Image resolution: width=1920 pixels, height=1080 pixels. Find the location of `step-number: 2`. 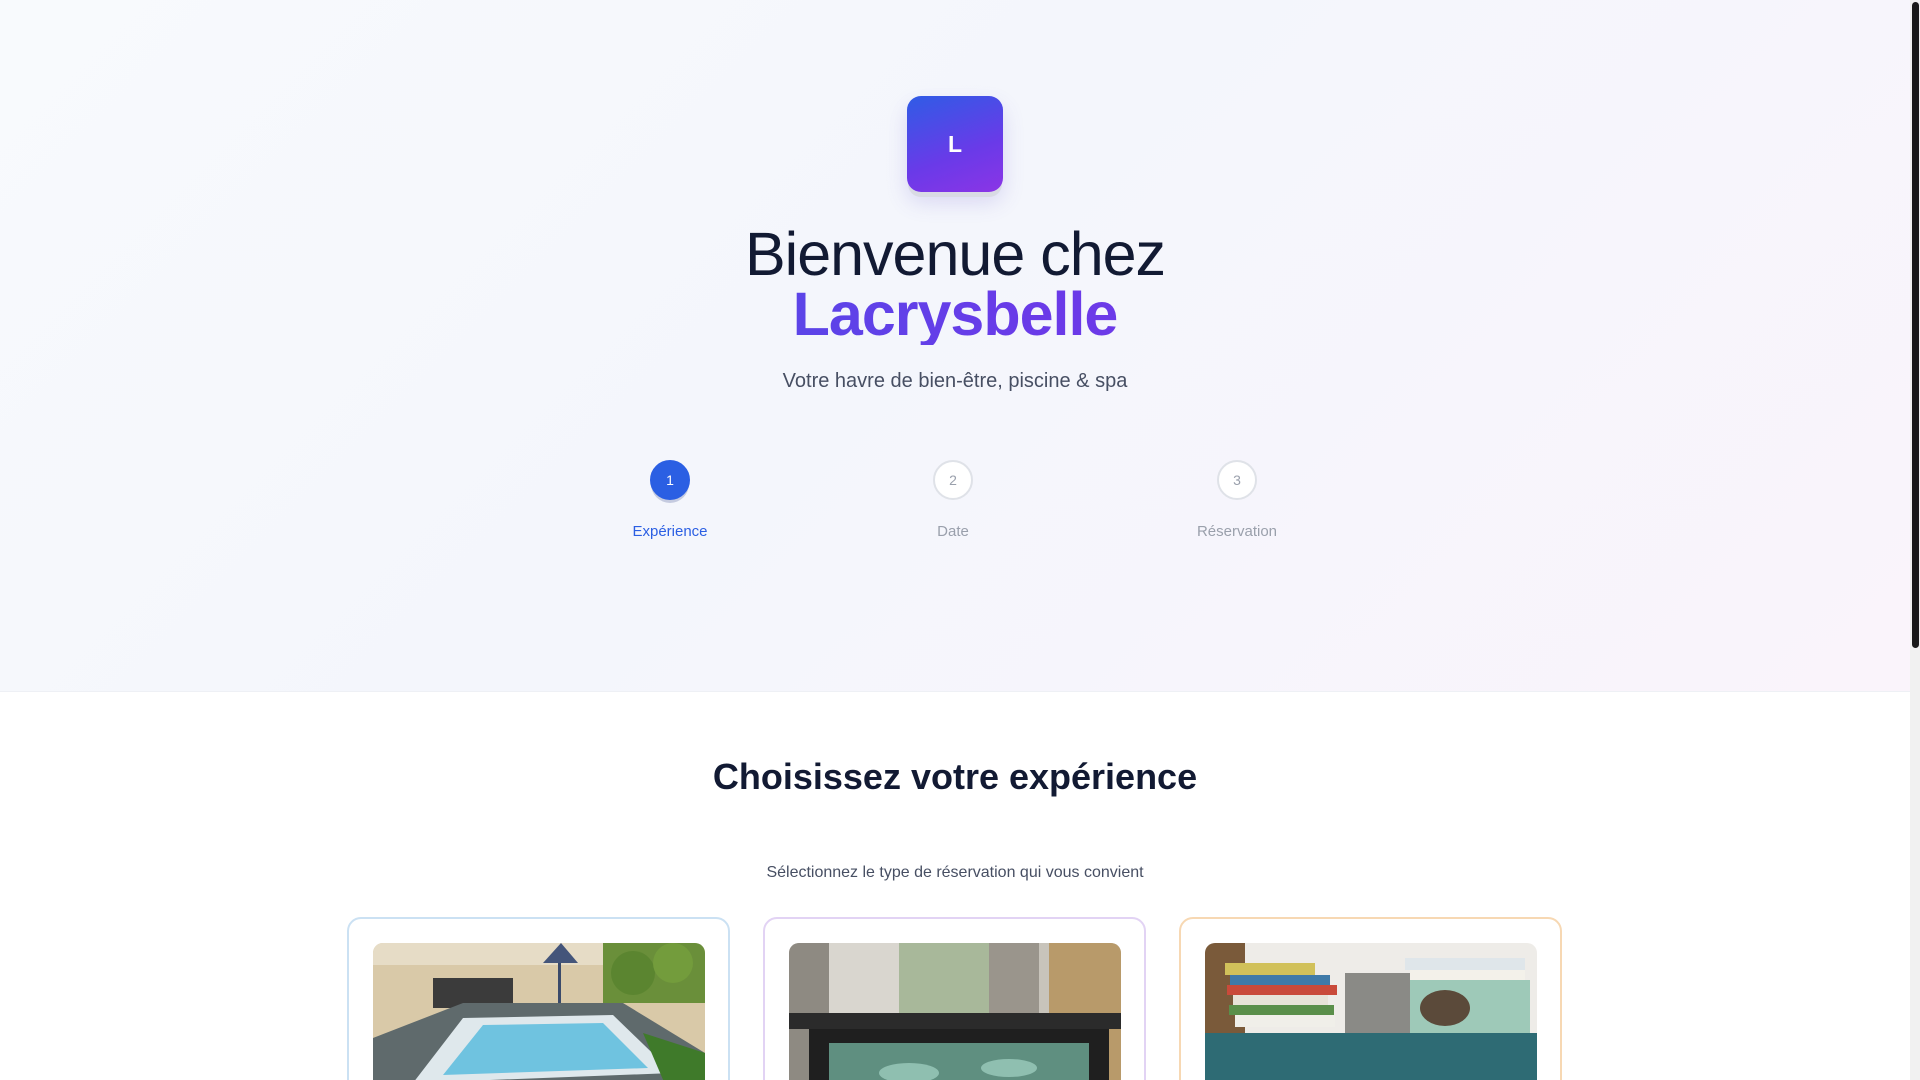

step-number: 2 is located at coordinates (953, 480).